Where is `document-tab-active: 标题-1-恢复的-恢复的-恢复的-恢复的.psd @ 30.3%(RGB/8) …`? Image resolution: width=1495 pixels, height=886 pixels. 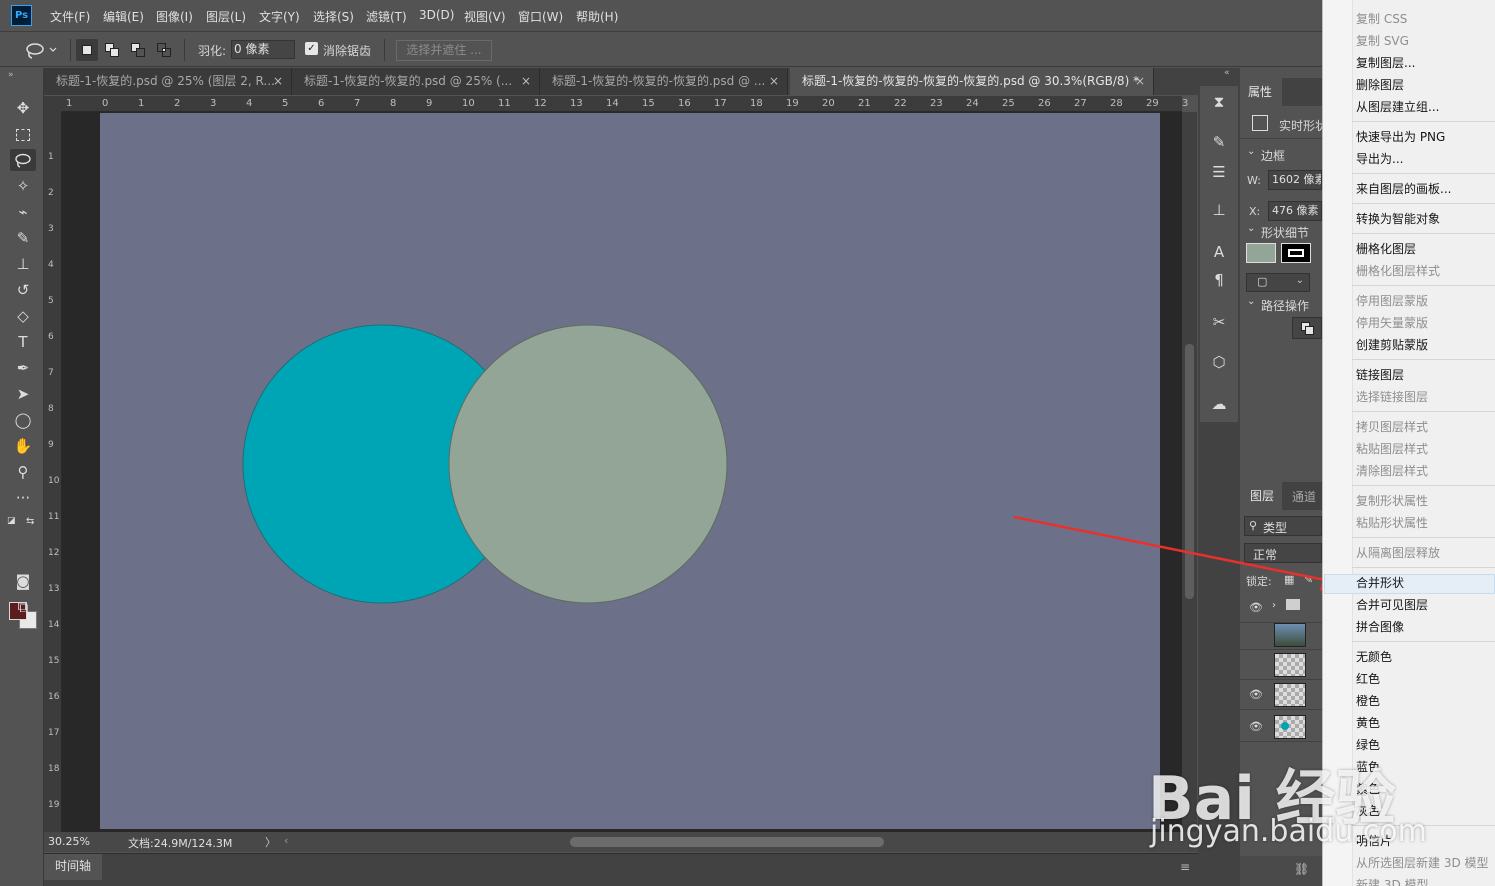 document-tab-active: 标题-1-恢复的-恢复的-恢复的-恢复的.psd @ 30.3%(RGB/8) … is located at coordinates (972, 81).